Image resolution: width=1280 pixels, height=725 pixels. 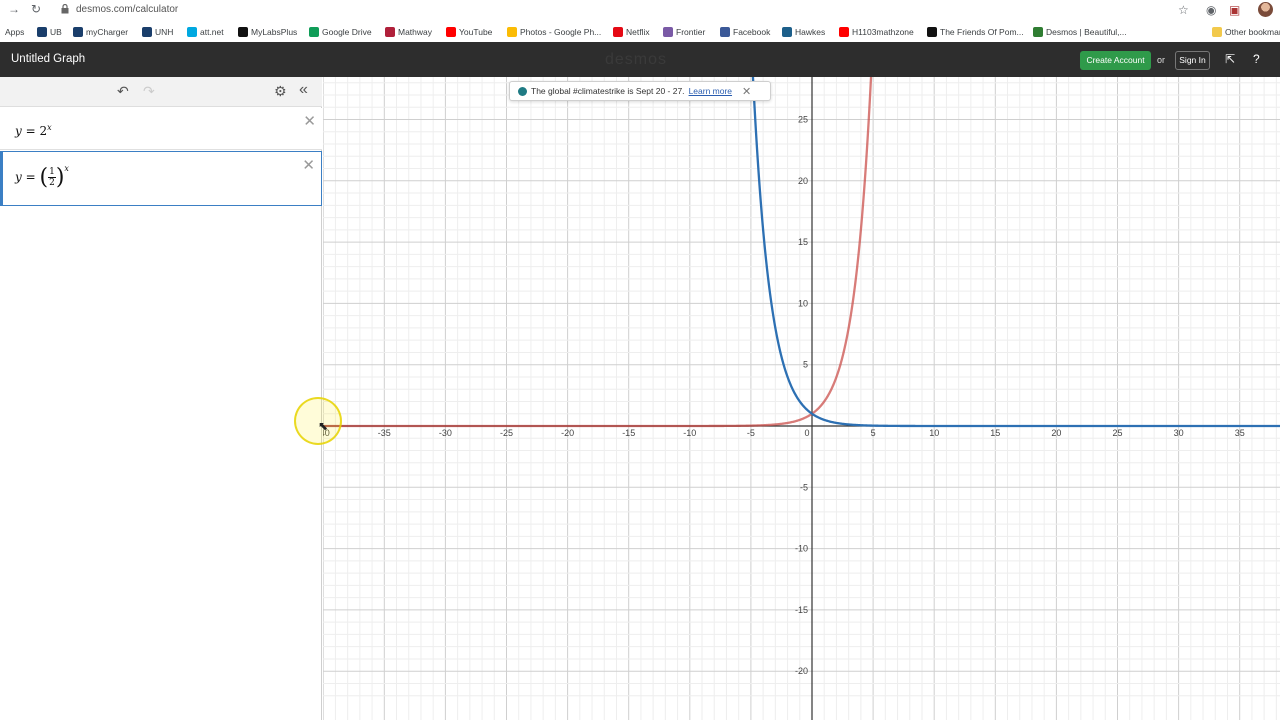 What do you see at coordinates (803, 120) in the screenshot?
I see `y-tick-label: 25` at bounding box center [803, 120].